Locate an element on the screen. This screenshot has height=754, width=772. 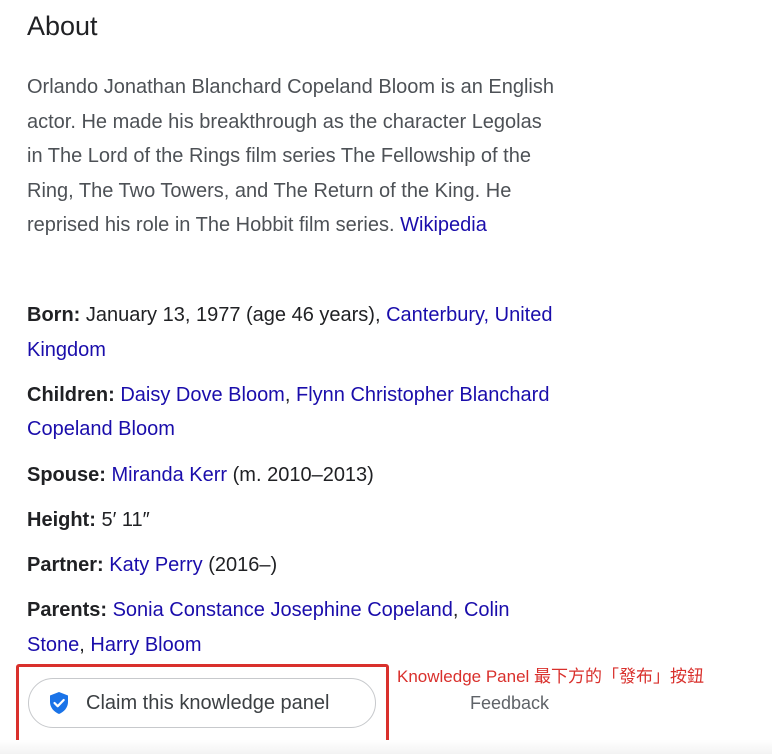
annotation-text: Knowledge Panel 最下方的「發布」按鈕 is located at coordinates (551, 676).